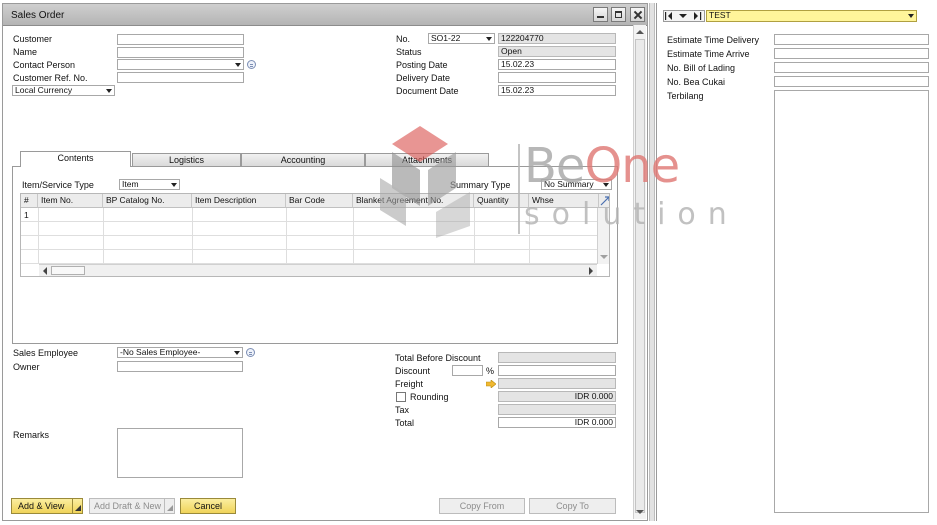  I want to click on column-header-row-number: #, so click(29, 201).